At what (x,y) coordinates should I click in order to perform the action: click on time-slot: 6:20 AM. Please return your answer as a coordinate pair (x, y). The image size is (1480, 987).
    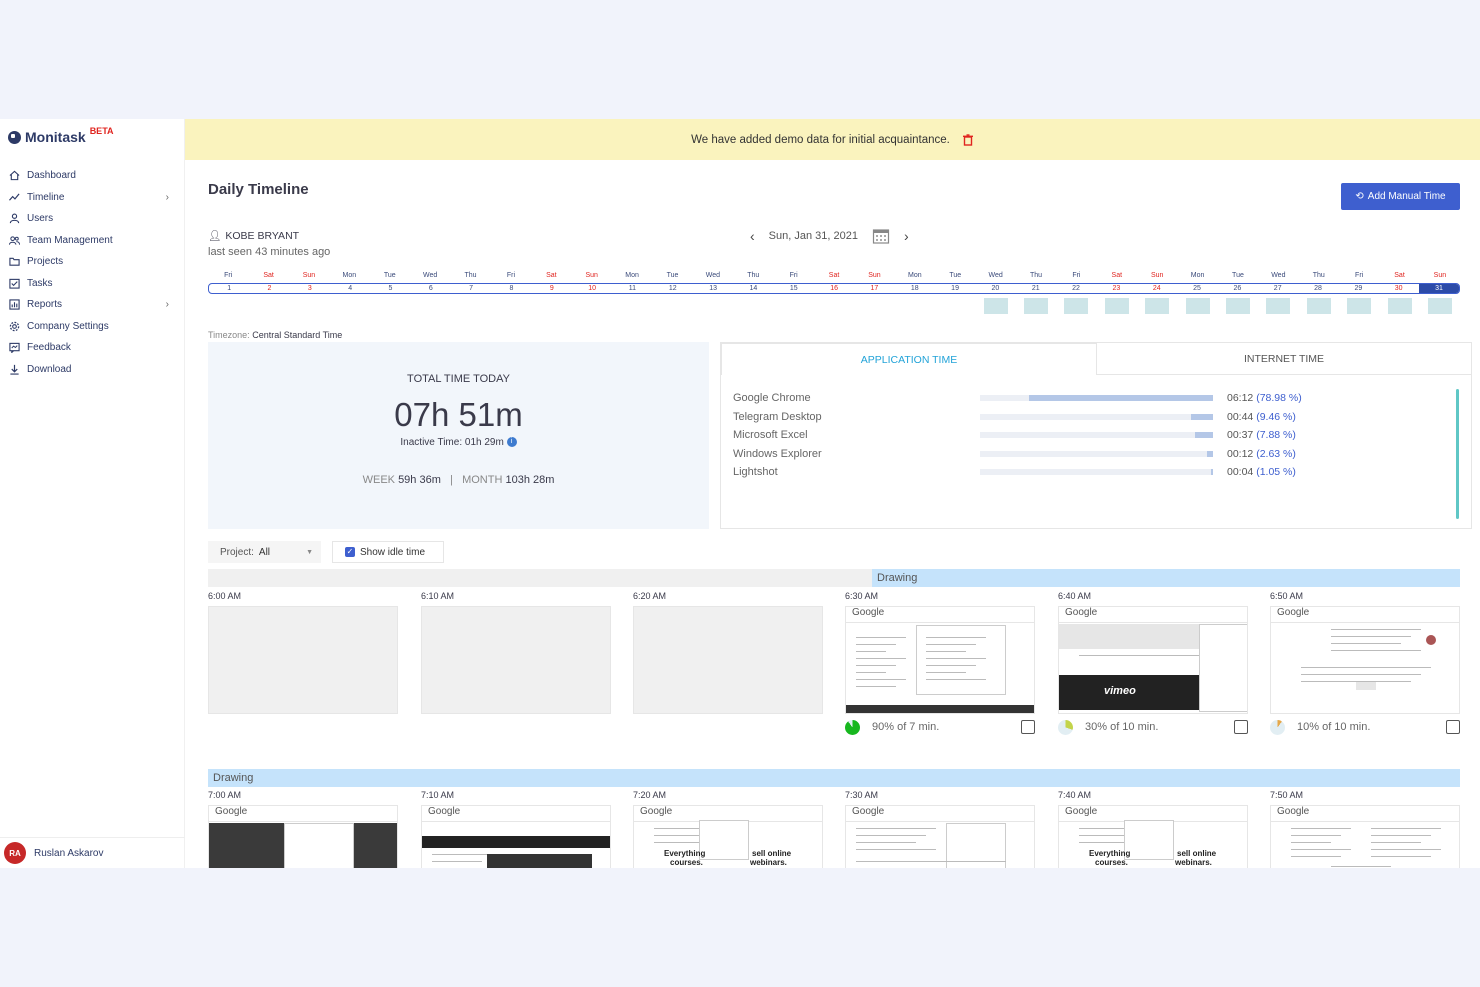
    Looking at the image, I should click on (728, 652).